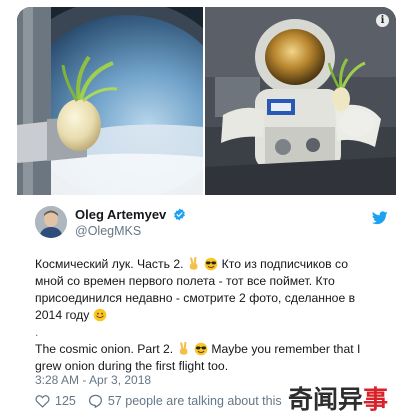 The image size is (413, 418). What do you see at coordinates (326, 399) in the screenshot?
I see `watermark-main-text: 奇闻异` at bounding box center [326, 399].